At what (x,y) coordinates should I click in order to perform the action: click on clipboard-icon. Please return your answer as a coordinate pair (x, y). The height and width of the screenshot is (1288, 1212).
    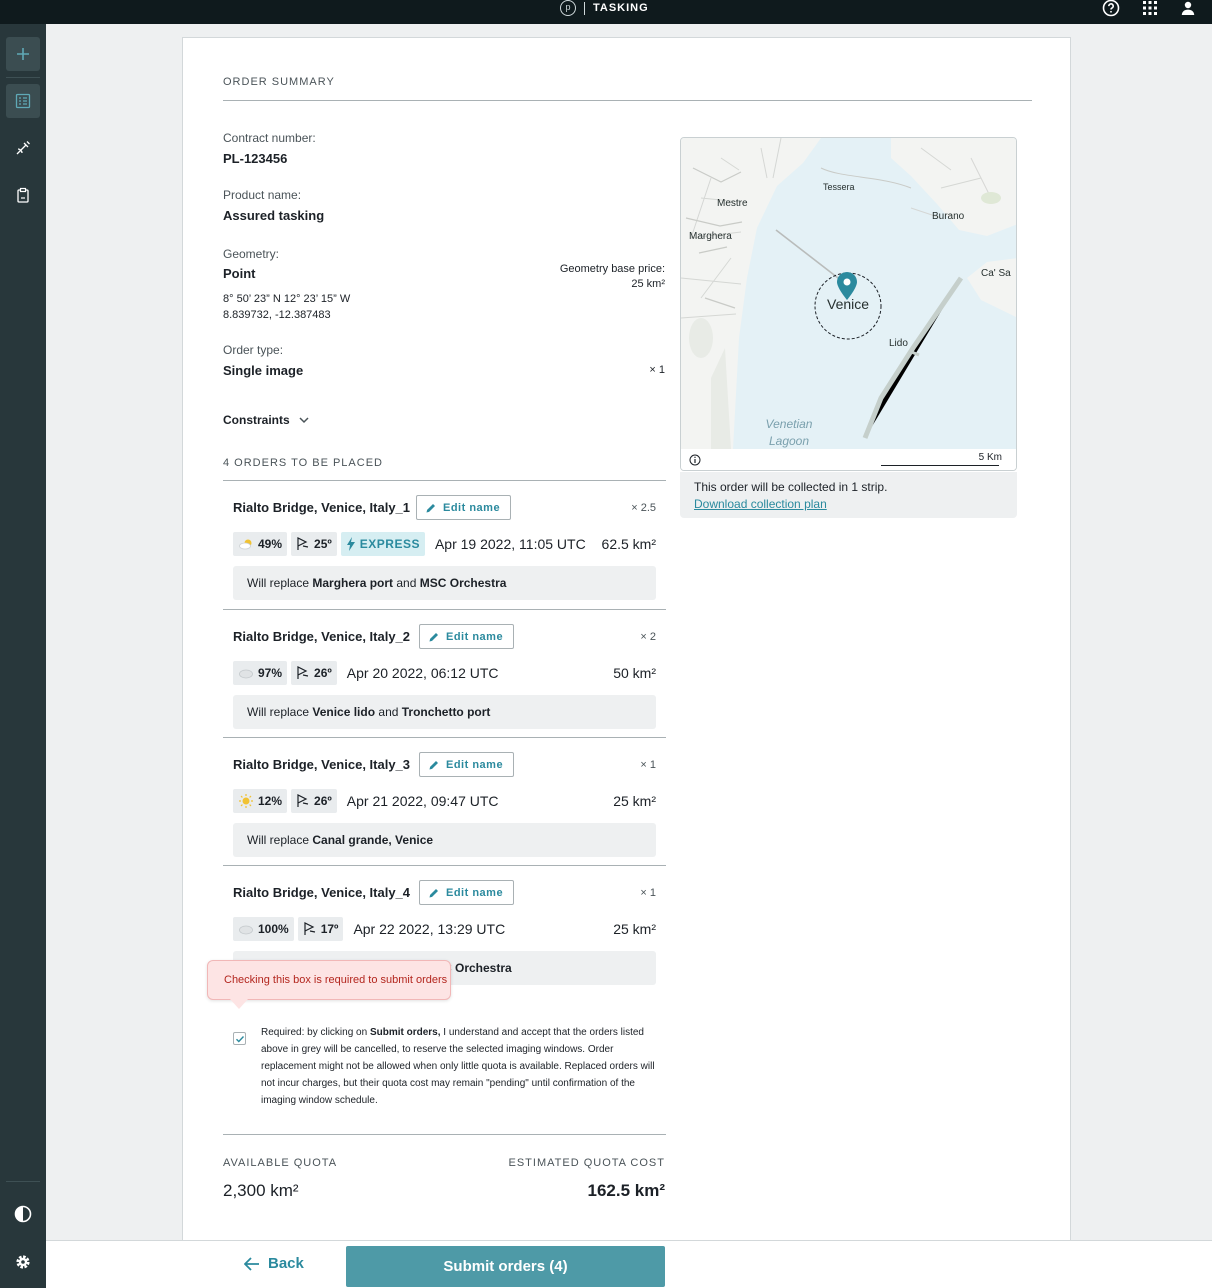
    Looking at the image, I should click on (23, 195).